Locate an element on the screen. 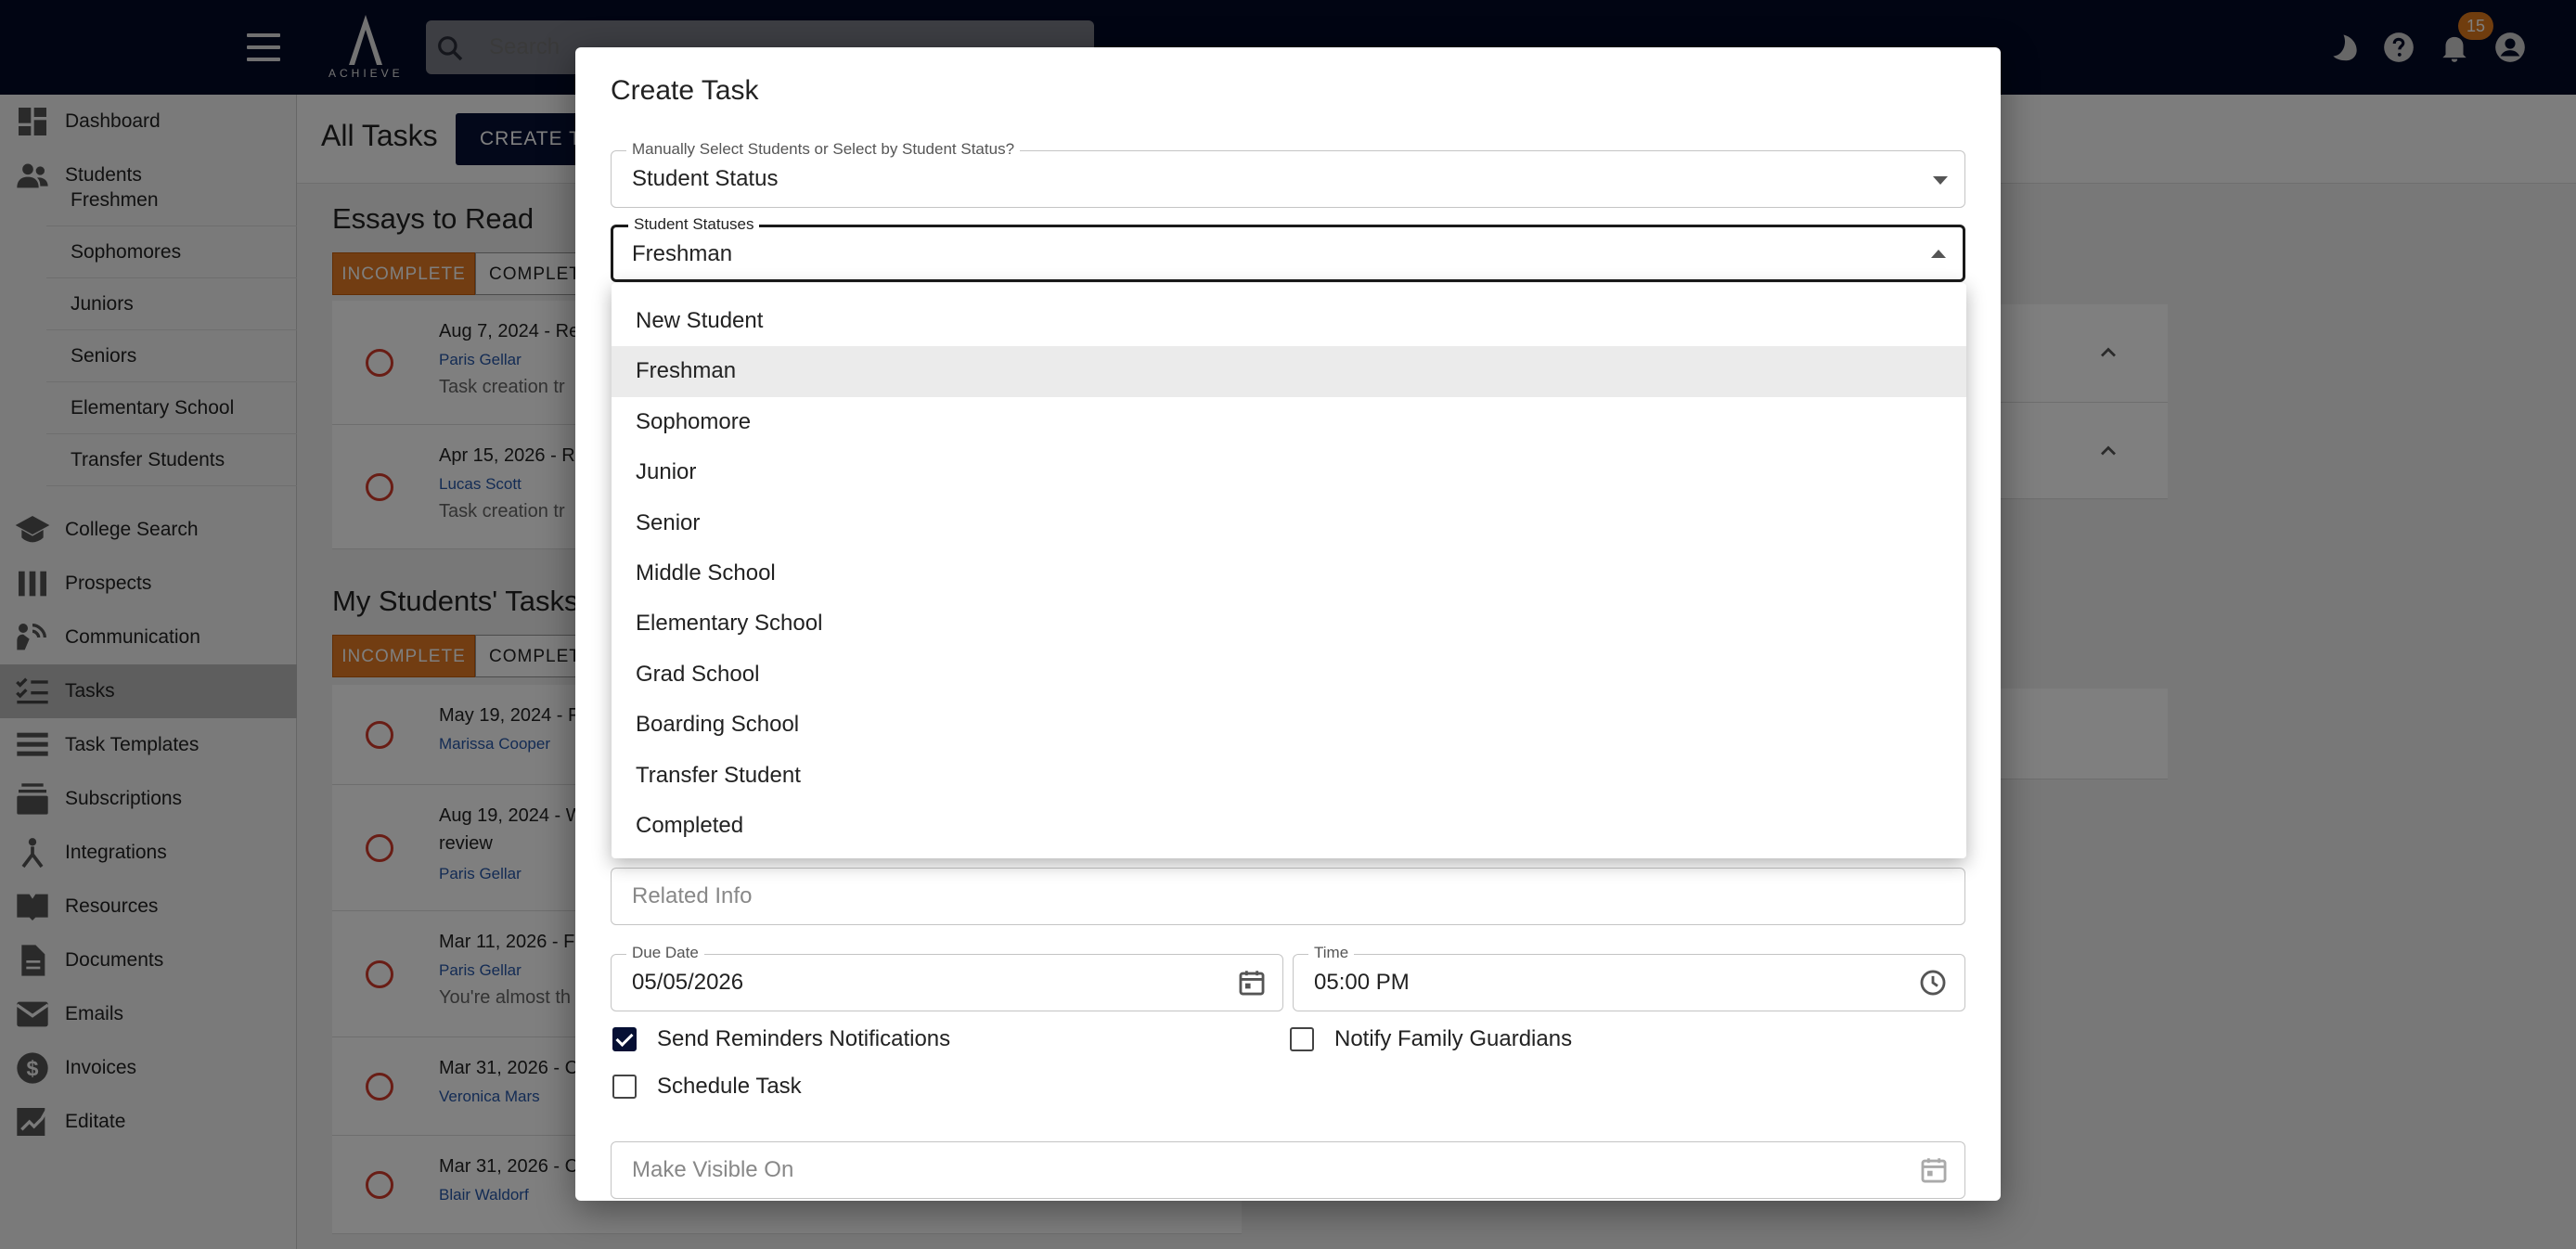 The image size is (2576, 1249). time-input: Time 05:00 PM is located at coordinates (1629, 977).